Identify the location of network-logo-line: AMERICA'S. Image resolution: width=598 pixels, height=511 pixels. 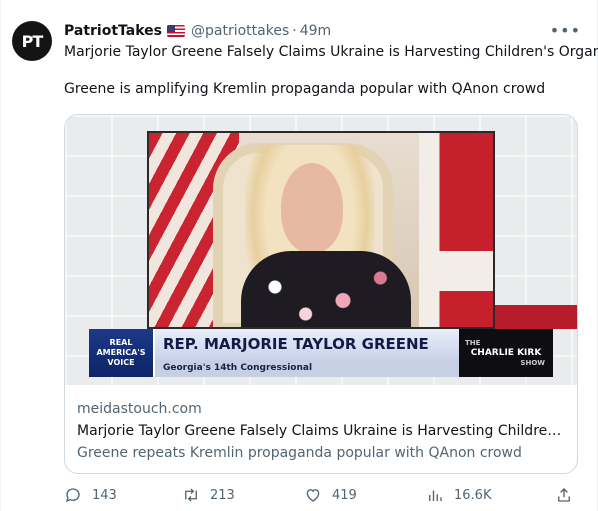
(121, 352).